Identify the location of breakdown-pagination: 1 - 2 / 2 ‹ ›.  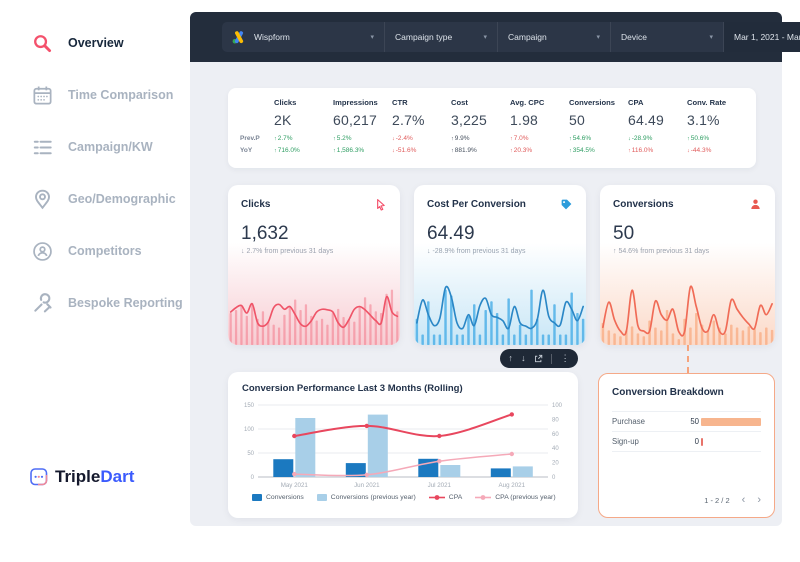
(732, 500).